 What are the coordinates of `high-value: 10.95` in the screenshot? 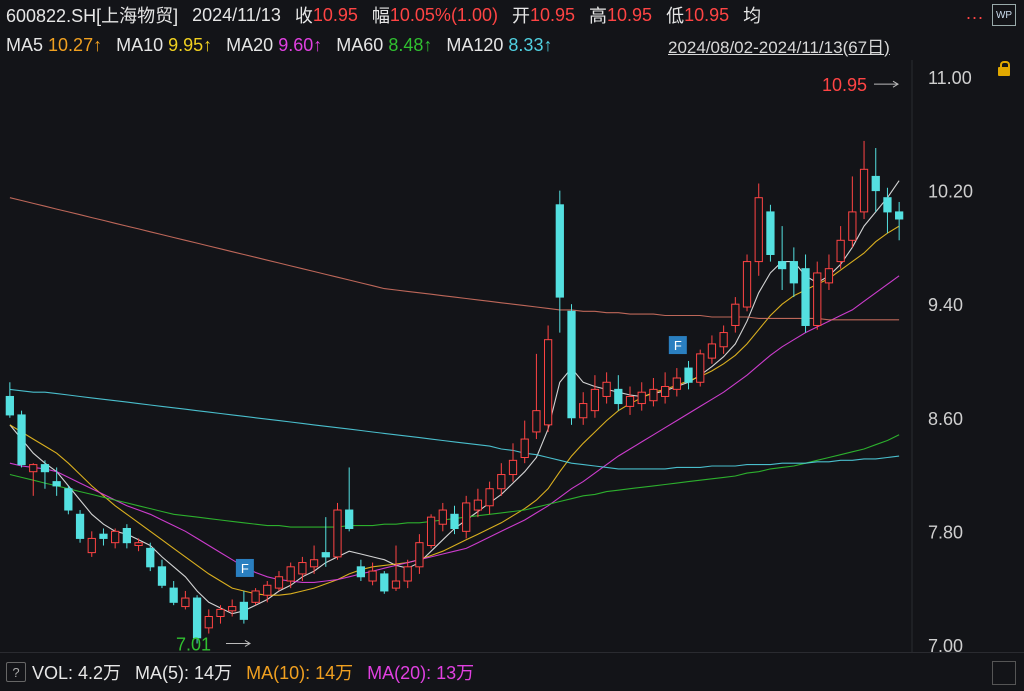 It's located at (630, 14).